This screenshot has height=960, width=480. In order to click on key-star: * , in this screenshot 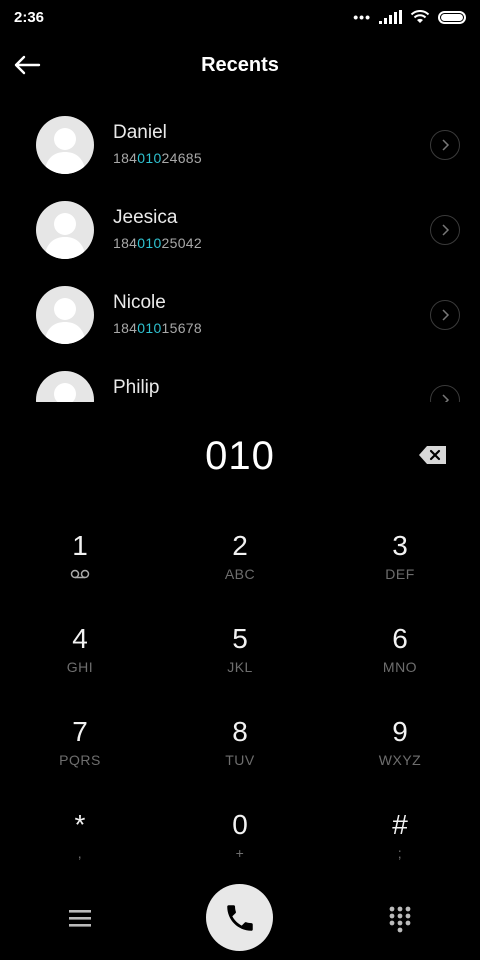, I will do `click(80, 843)`.